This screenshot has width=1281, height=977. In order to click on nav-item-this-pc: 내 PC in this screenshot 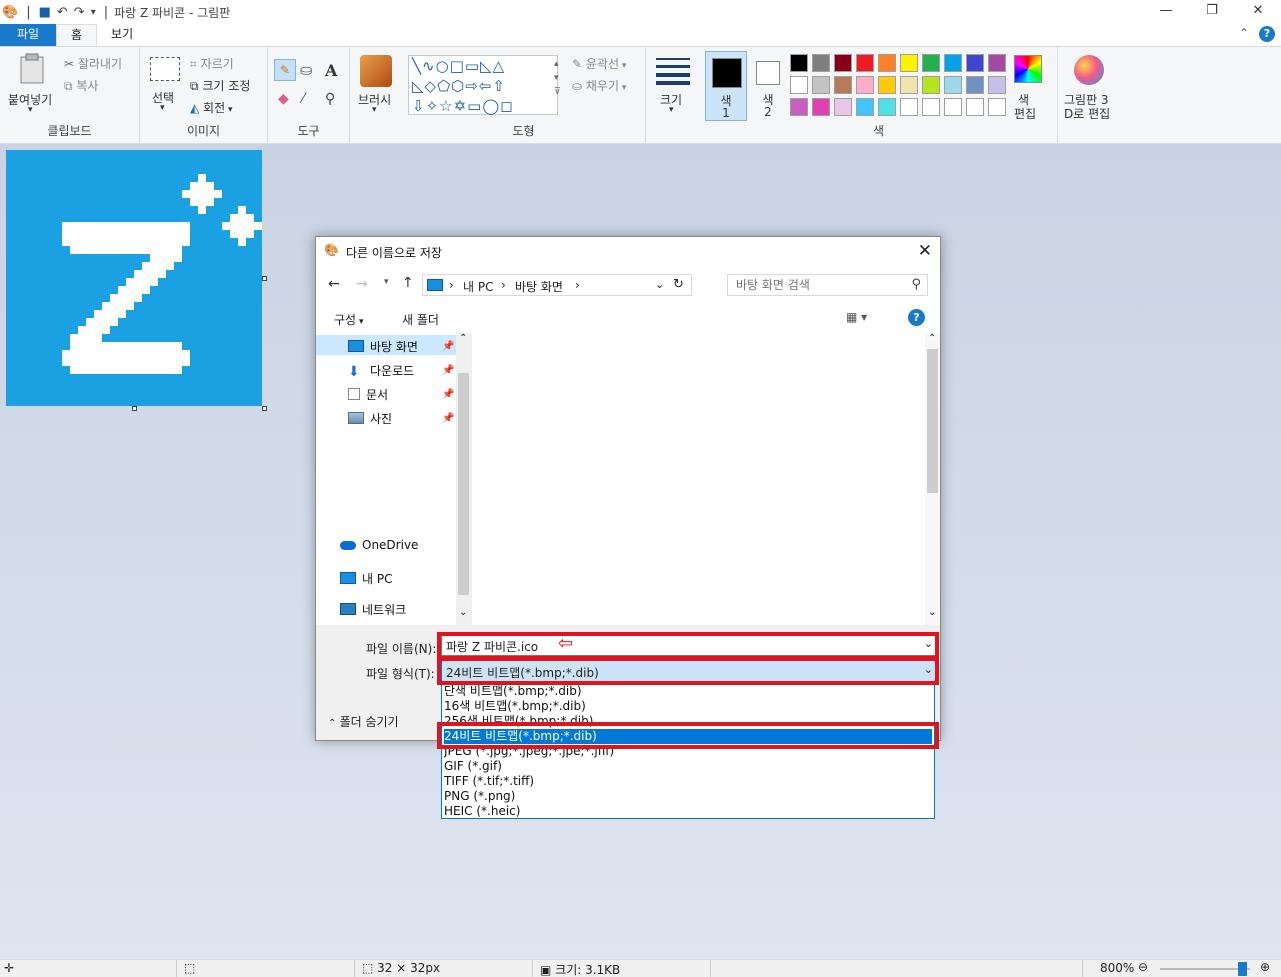, I will do `click(366, 578)`.